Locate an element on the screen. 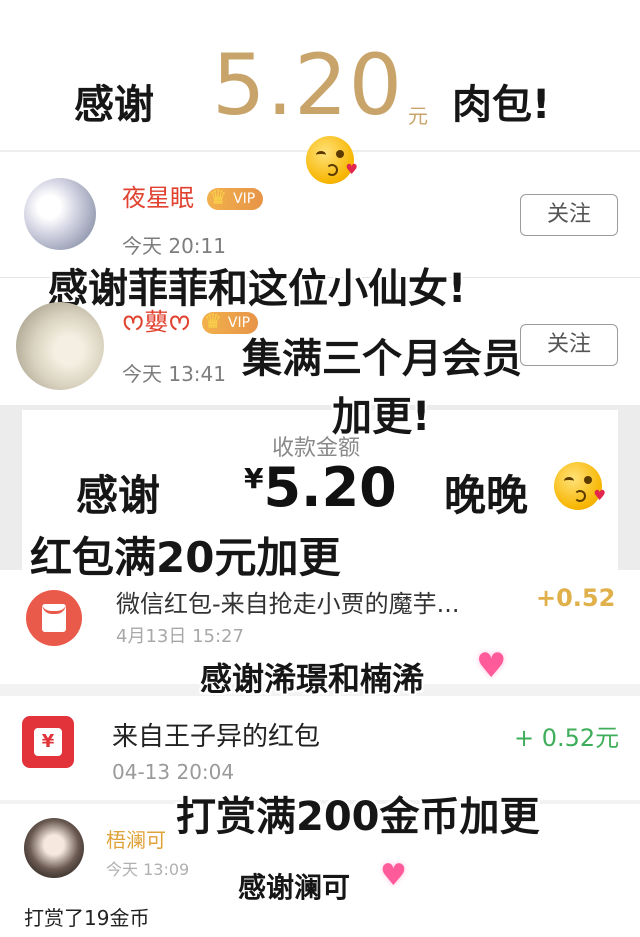 The width and height of the screenshot is (640, 937). caption-thanks-lanke: 感谢澜可 is located at coordinates (294, 887).